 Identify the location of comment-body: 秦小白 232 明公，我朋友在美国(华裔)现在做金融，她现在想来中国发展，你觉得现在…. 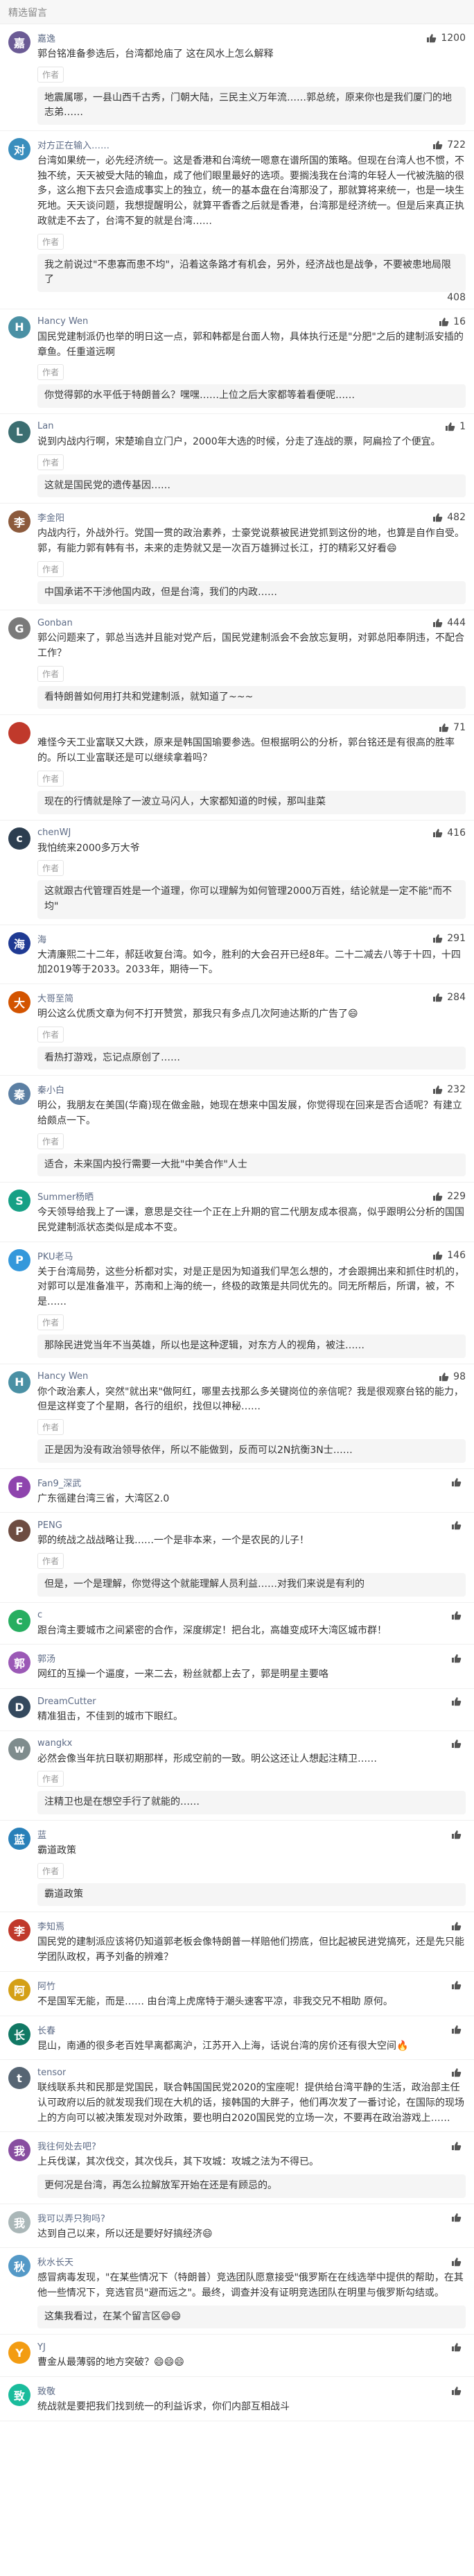
(251, 1130).